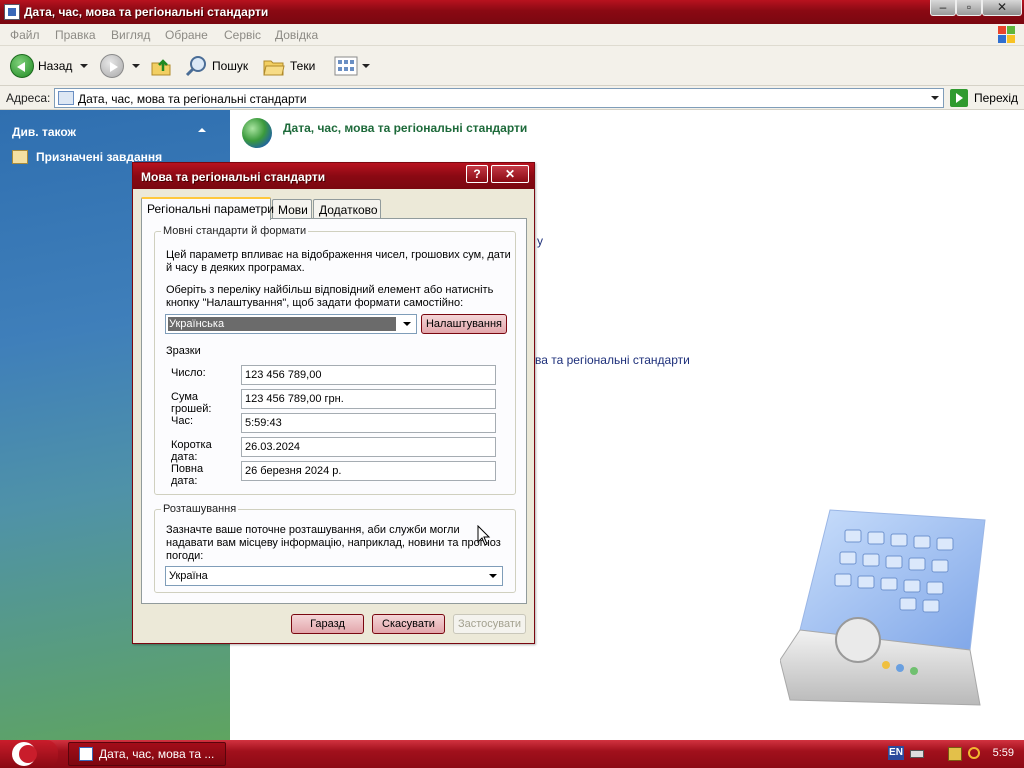 The height and width of the screenshot is (768, 1024). I want to click on samples-heading: Зразки, so click(183, 351).